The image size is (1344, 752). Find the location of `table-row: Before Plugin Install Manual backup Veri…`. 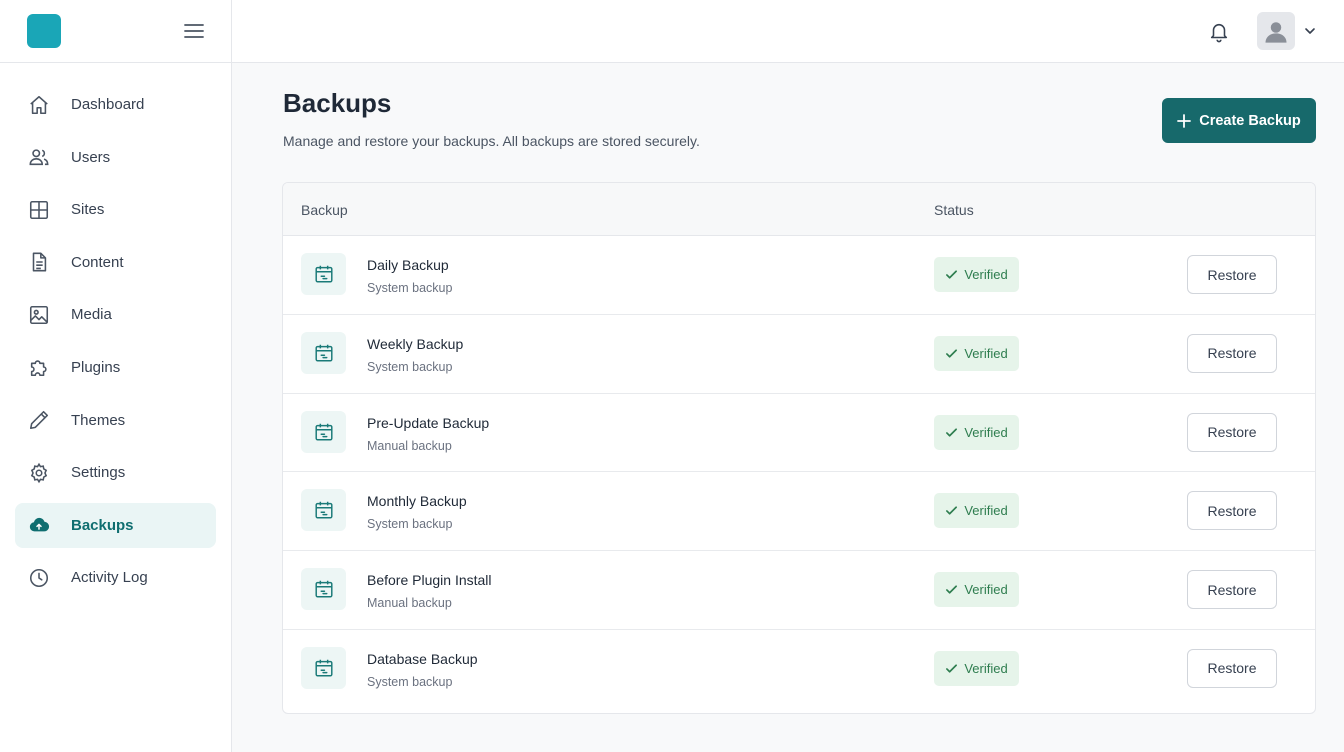

table-row: Before Plugin Install Manual backup Veri… is located at coordinates (799, 590).